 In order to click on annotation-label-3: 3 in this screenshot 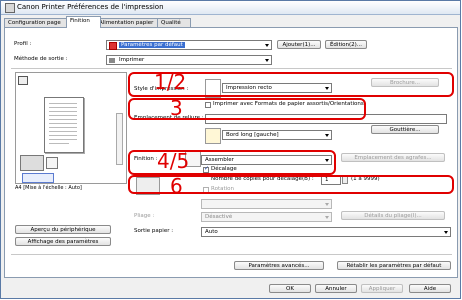, I will do `click(176, 108)`.